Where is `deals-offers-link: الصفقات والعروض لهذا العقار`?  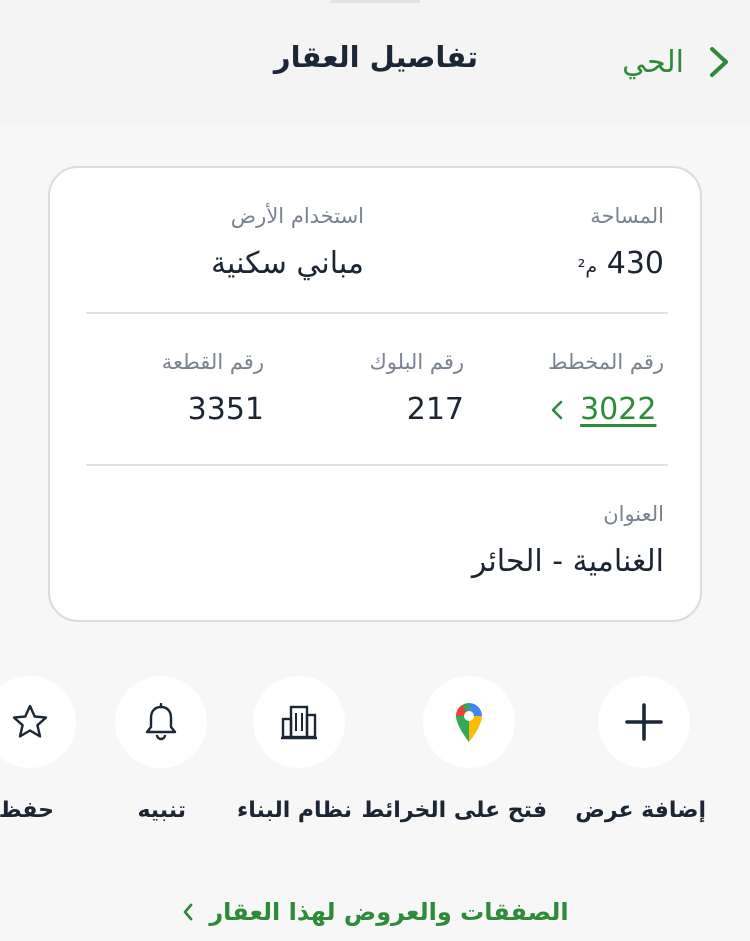 deals-offers-link: الصفقات والعروض لهذا العقار is located at coordinates (375, 912).